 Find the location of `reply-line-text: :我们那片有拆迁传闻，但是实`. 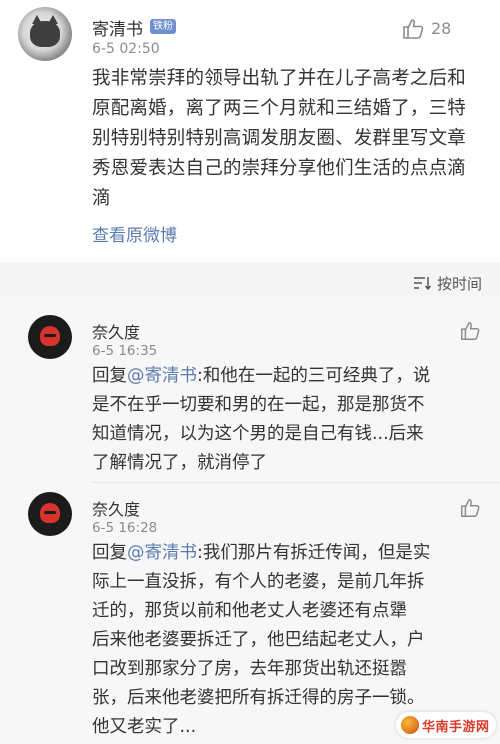

reply-line-text: :我们那片有拆迁传闻，但是实 is located at coordinates (314, 553).